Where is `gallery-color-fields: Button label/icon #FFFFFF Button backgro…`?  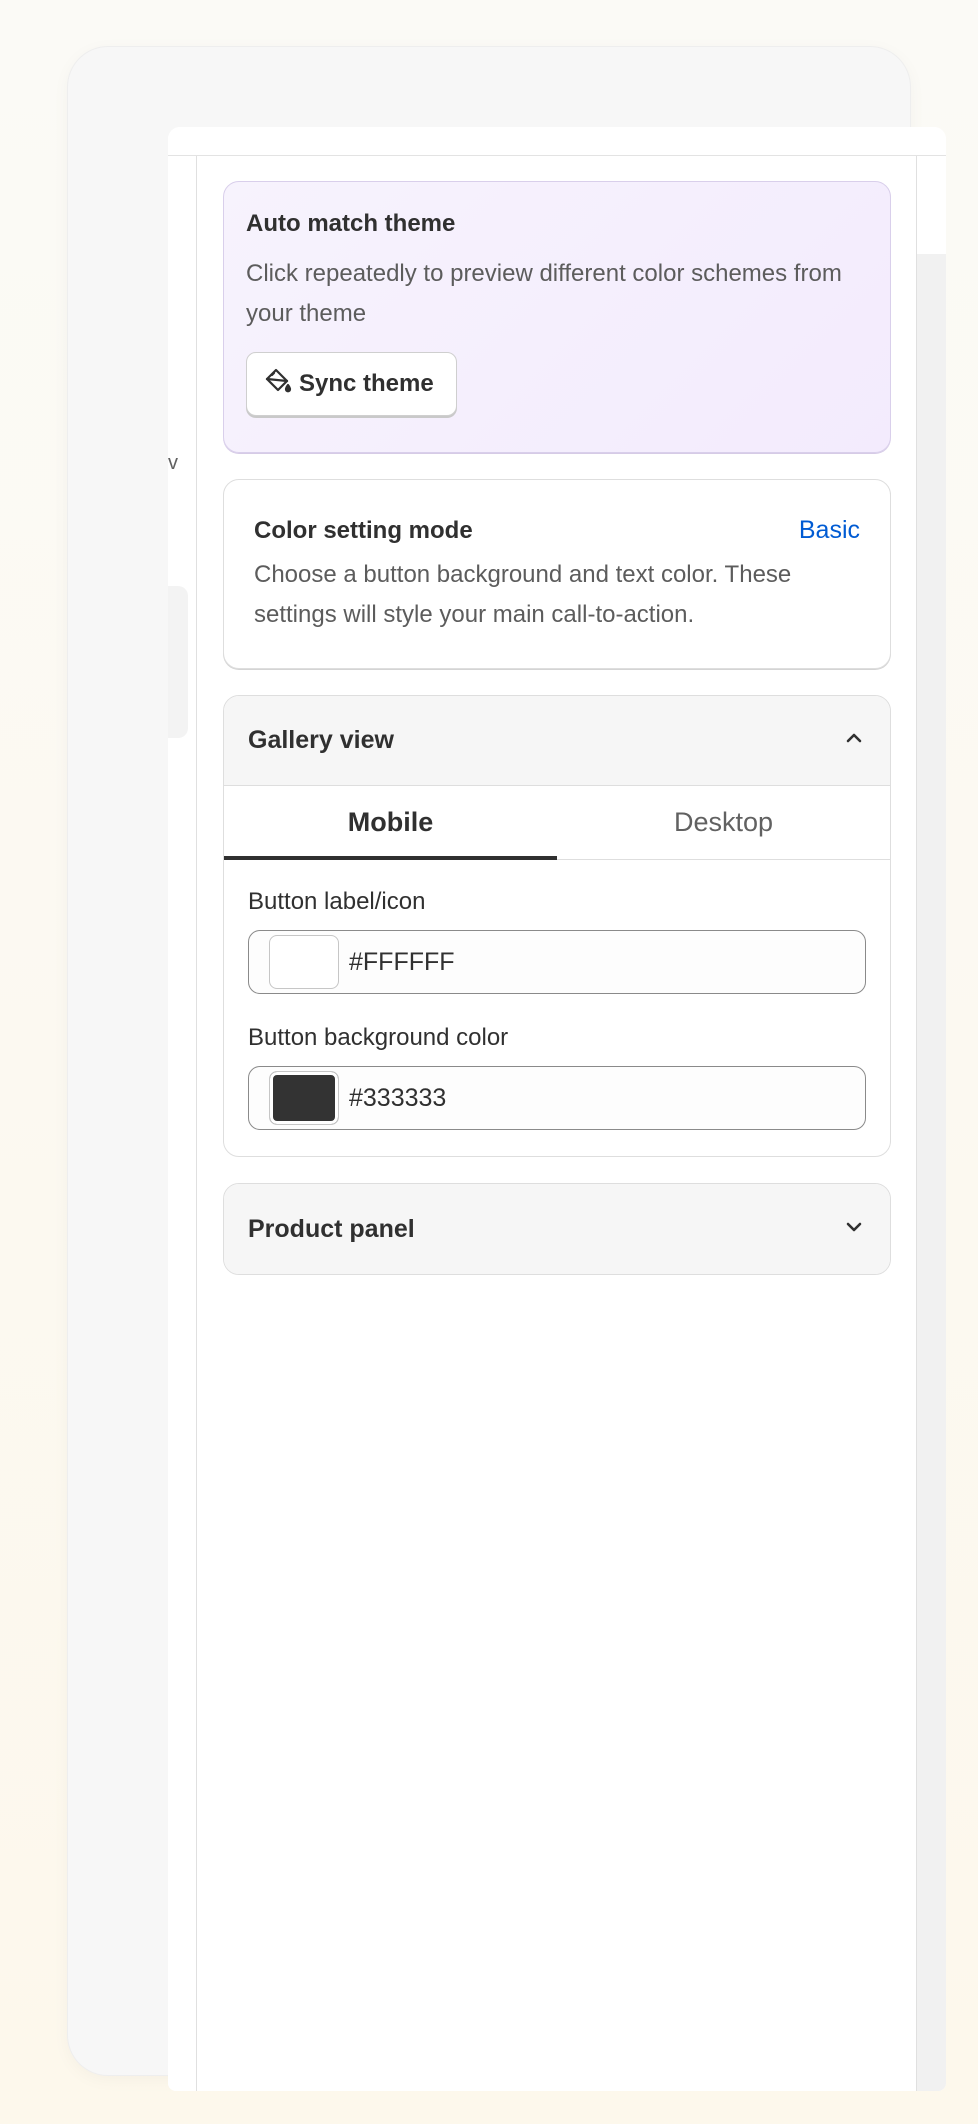
gallery-color-fields: Button label/icon #FFFFFF Button backgro… is located at coordinates (557, 1008).